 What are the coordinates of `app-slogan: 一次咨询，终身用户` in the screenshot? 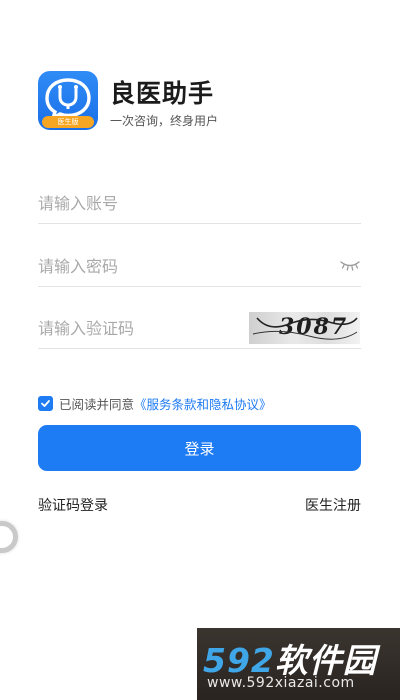 It's located at (164, 121).